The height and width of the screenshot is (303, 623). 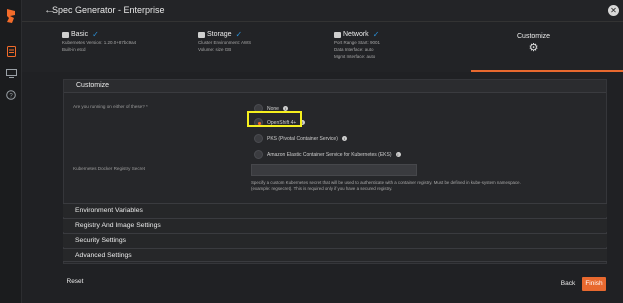 What do you see at coordinates (75, 282) in the screenshot?
I see `reset-button: Reset` at bounding box center [75, 282].